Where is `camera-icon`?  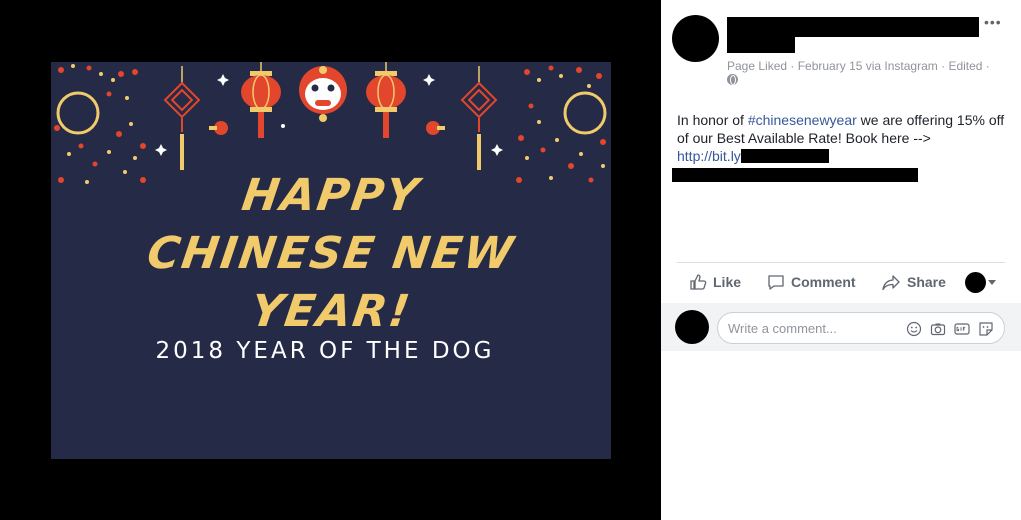 camera-icon is located at coordinates (938, 329).